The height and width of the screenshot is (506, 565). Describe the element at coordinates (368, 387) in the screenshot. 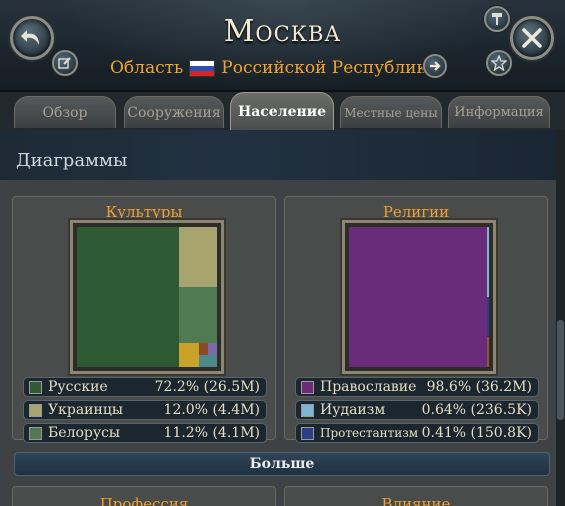

I see `religion-name: Православие` at that location.